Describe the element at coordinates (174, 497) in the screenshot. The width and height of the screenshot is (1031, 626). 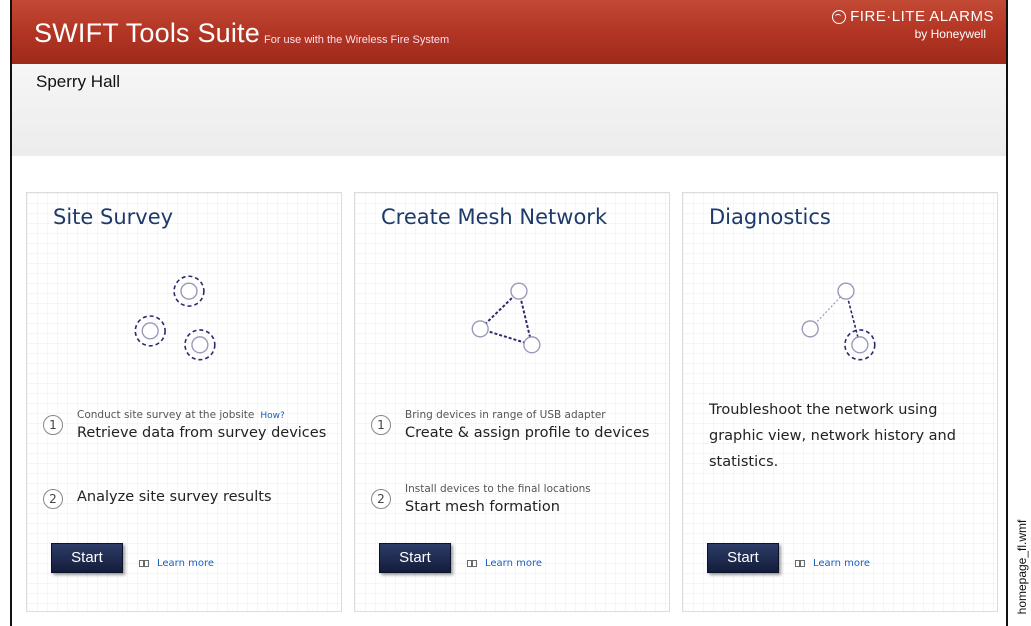
I see `step-2-label: Analyze site survey results` at that location.